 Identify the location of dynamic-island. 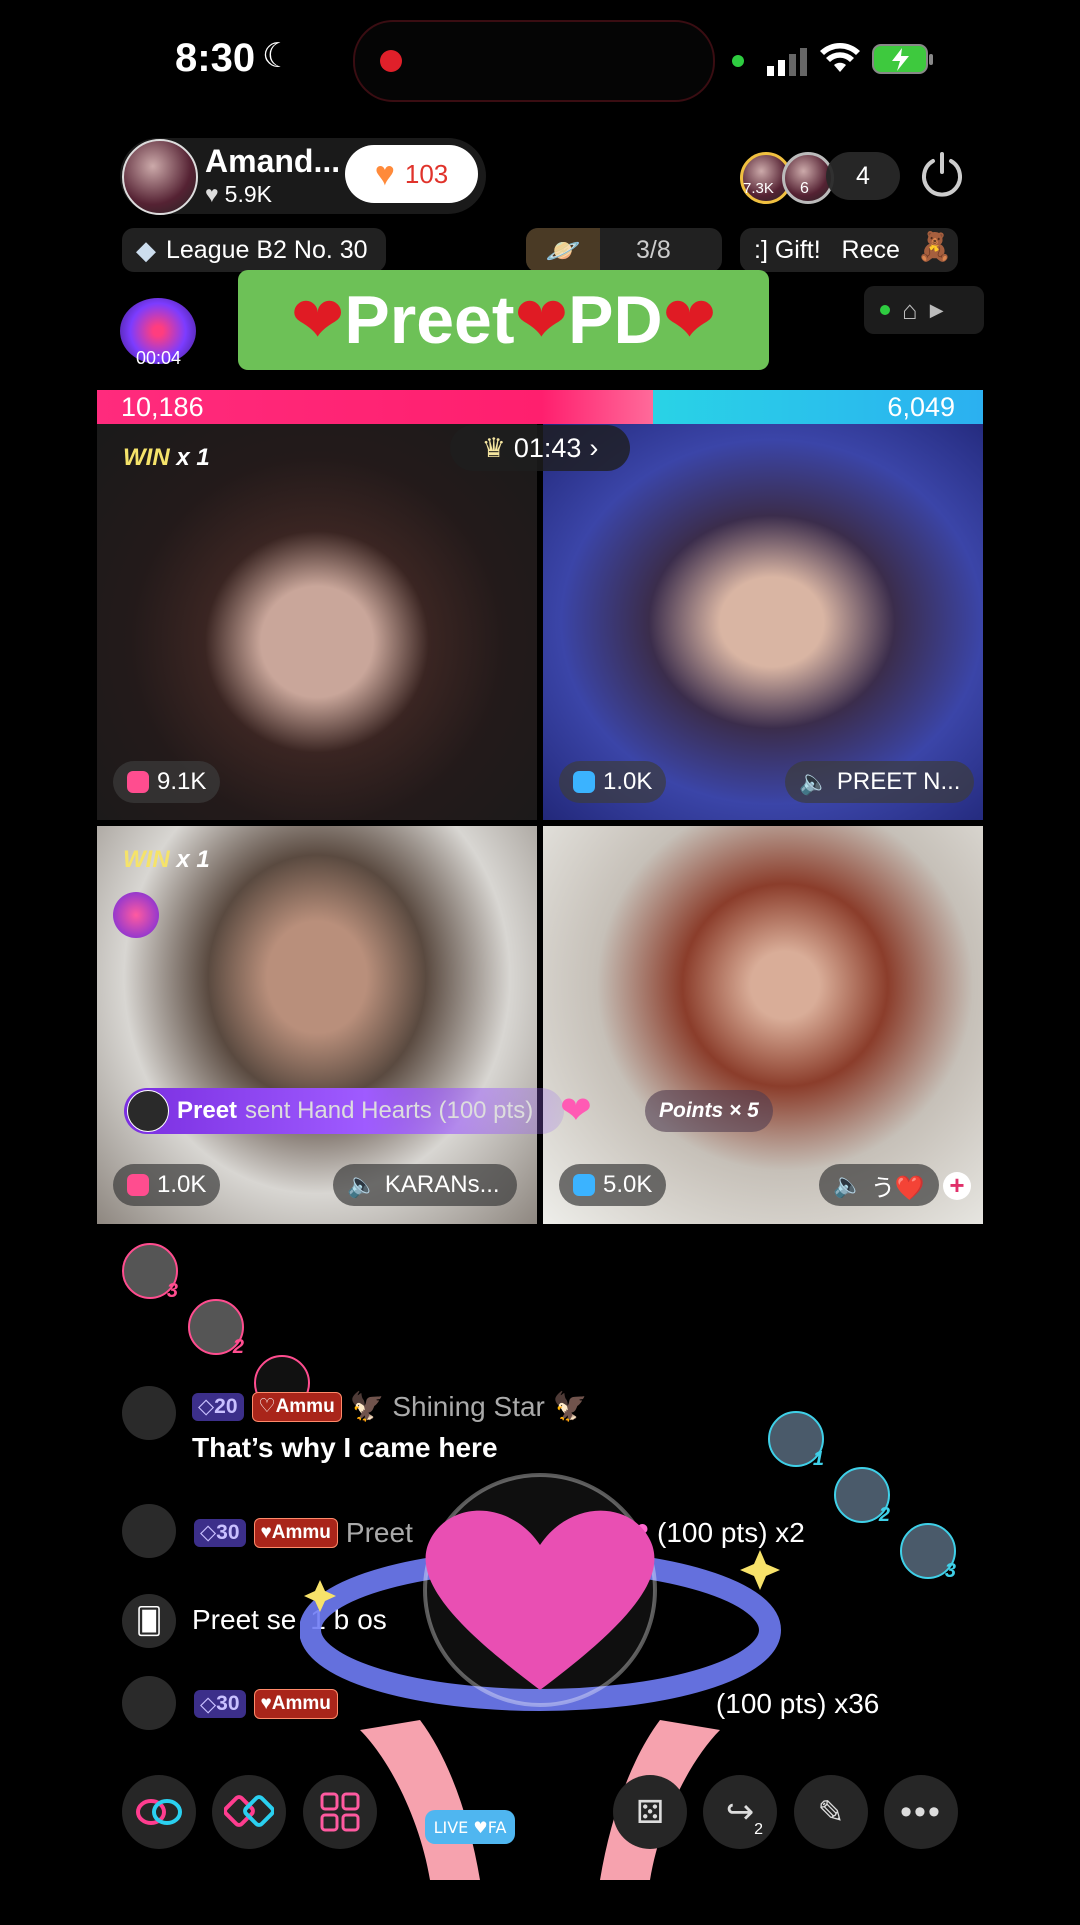
(534, 61).